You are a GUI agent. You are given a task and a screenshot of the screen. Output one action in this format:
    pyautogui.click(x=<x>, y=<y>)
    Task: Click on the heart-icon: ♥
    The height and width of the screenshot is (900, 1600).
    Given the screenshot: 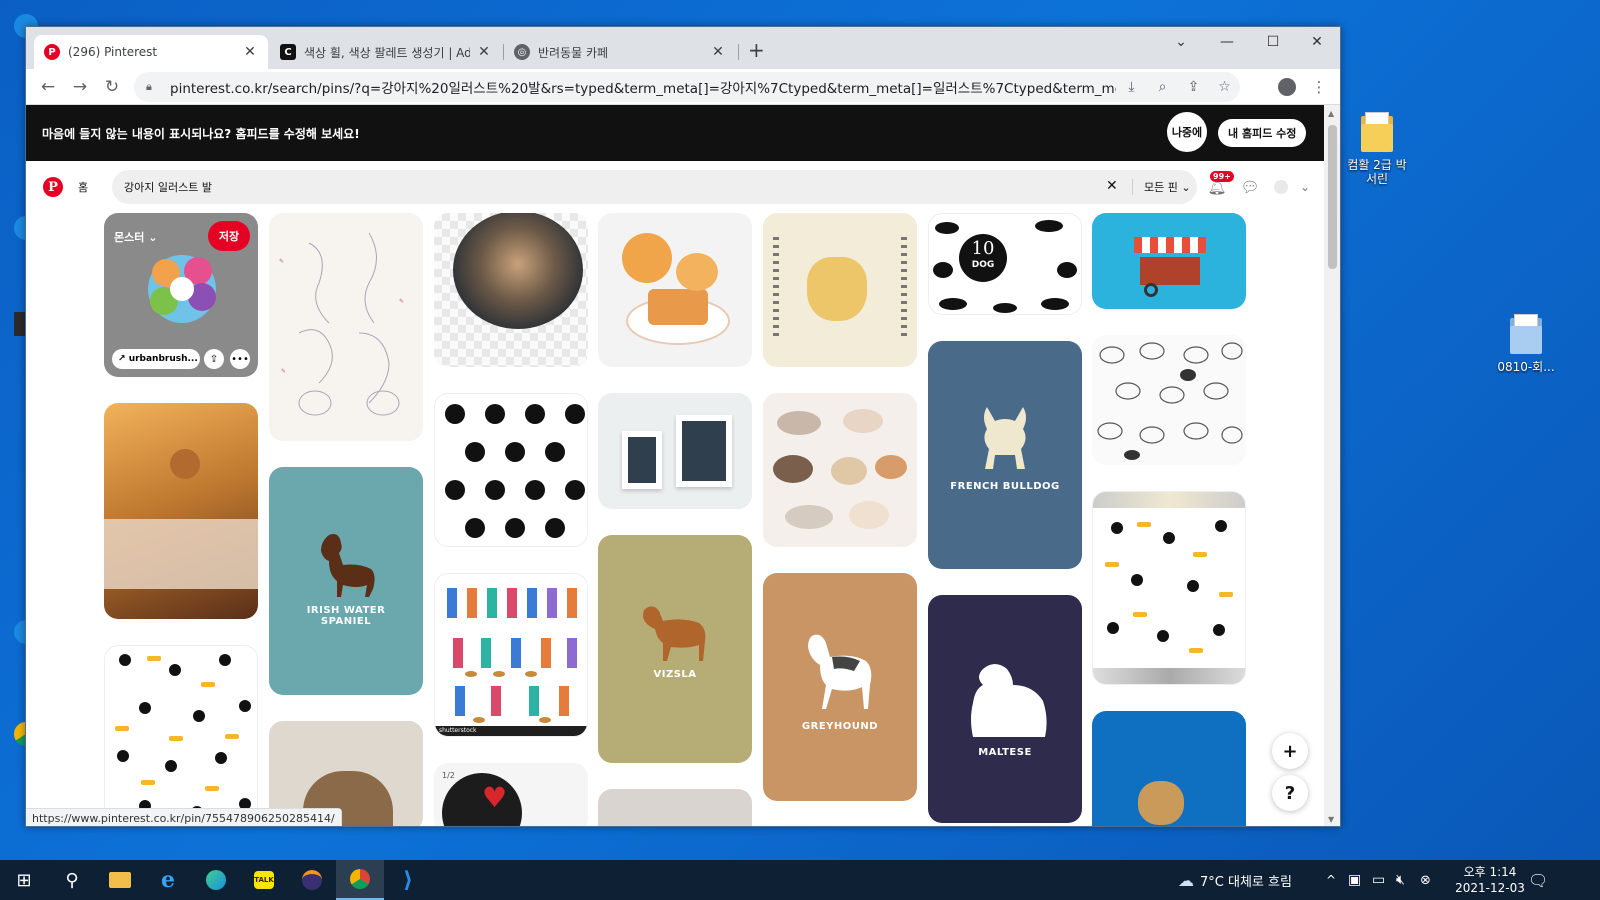 What is the action you would take?
    pyautogui.click(x=495, y=797)
    